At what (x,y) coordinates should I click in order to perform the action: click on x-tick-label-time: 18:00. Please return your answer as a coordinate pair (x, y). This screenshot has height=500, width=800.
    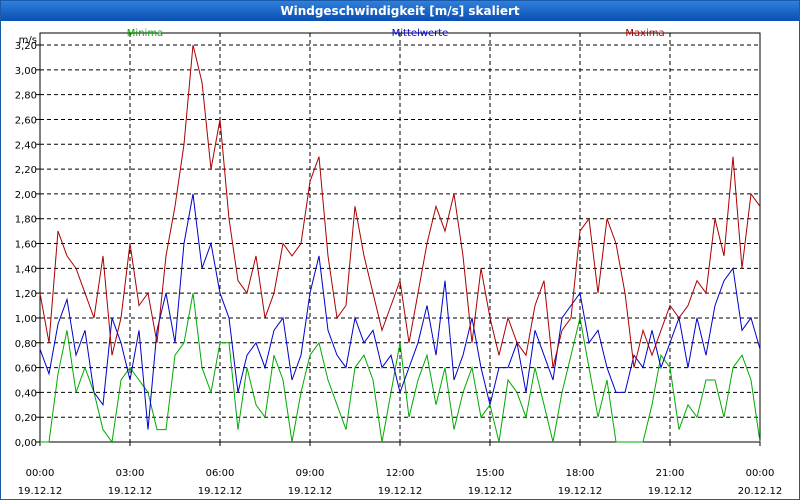
    Looking at the image, I should click on (580, 473).